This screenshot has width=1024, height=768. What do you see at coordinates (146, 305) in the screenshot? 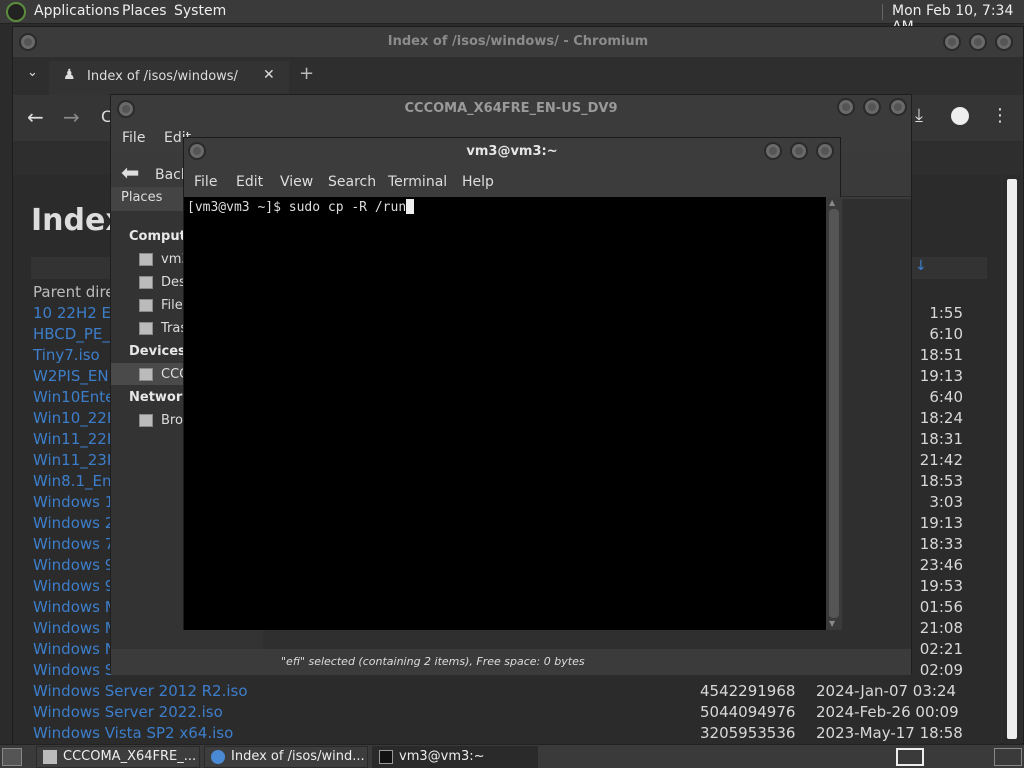
I see `drive-icon` at bounding box center [146, 305].